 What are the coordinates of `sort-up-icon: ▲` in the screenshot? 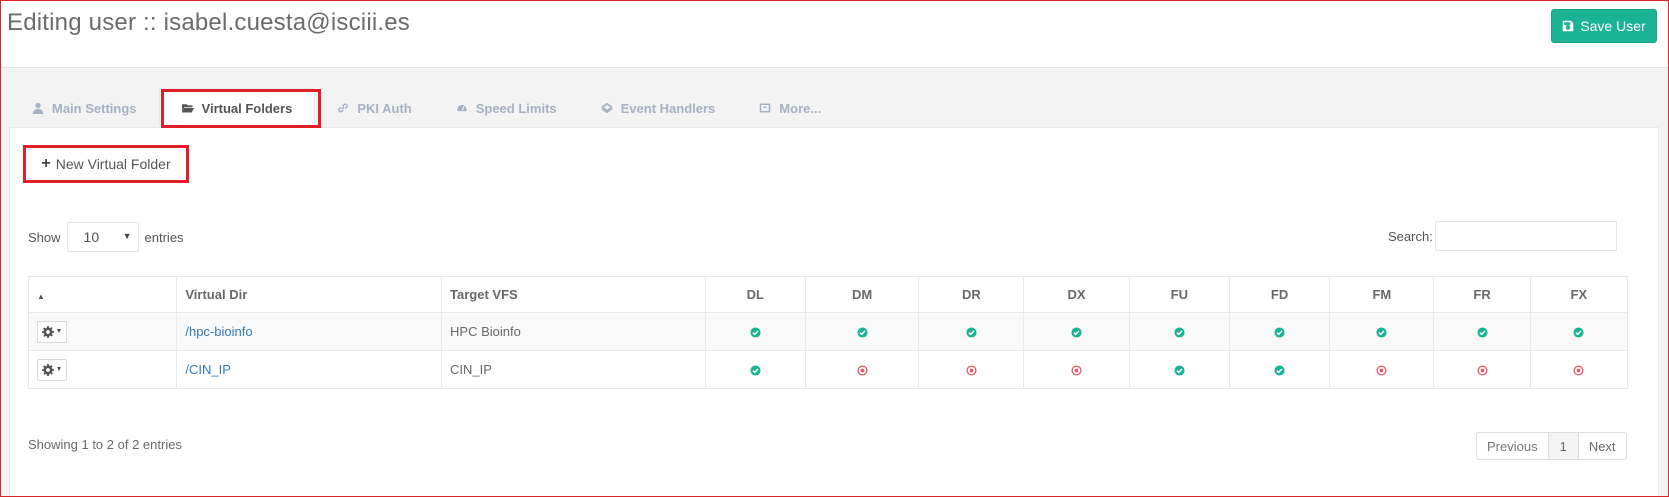 It's located at (41, 296).